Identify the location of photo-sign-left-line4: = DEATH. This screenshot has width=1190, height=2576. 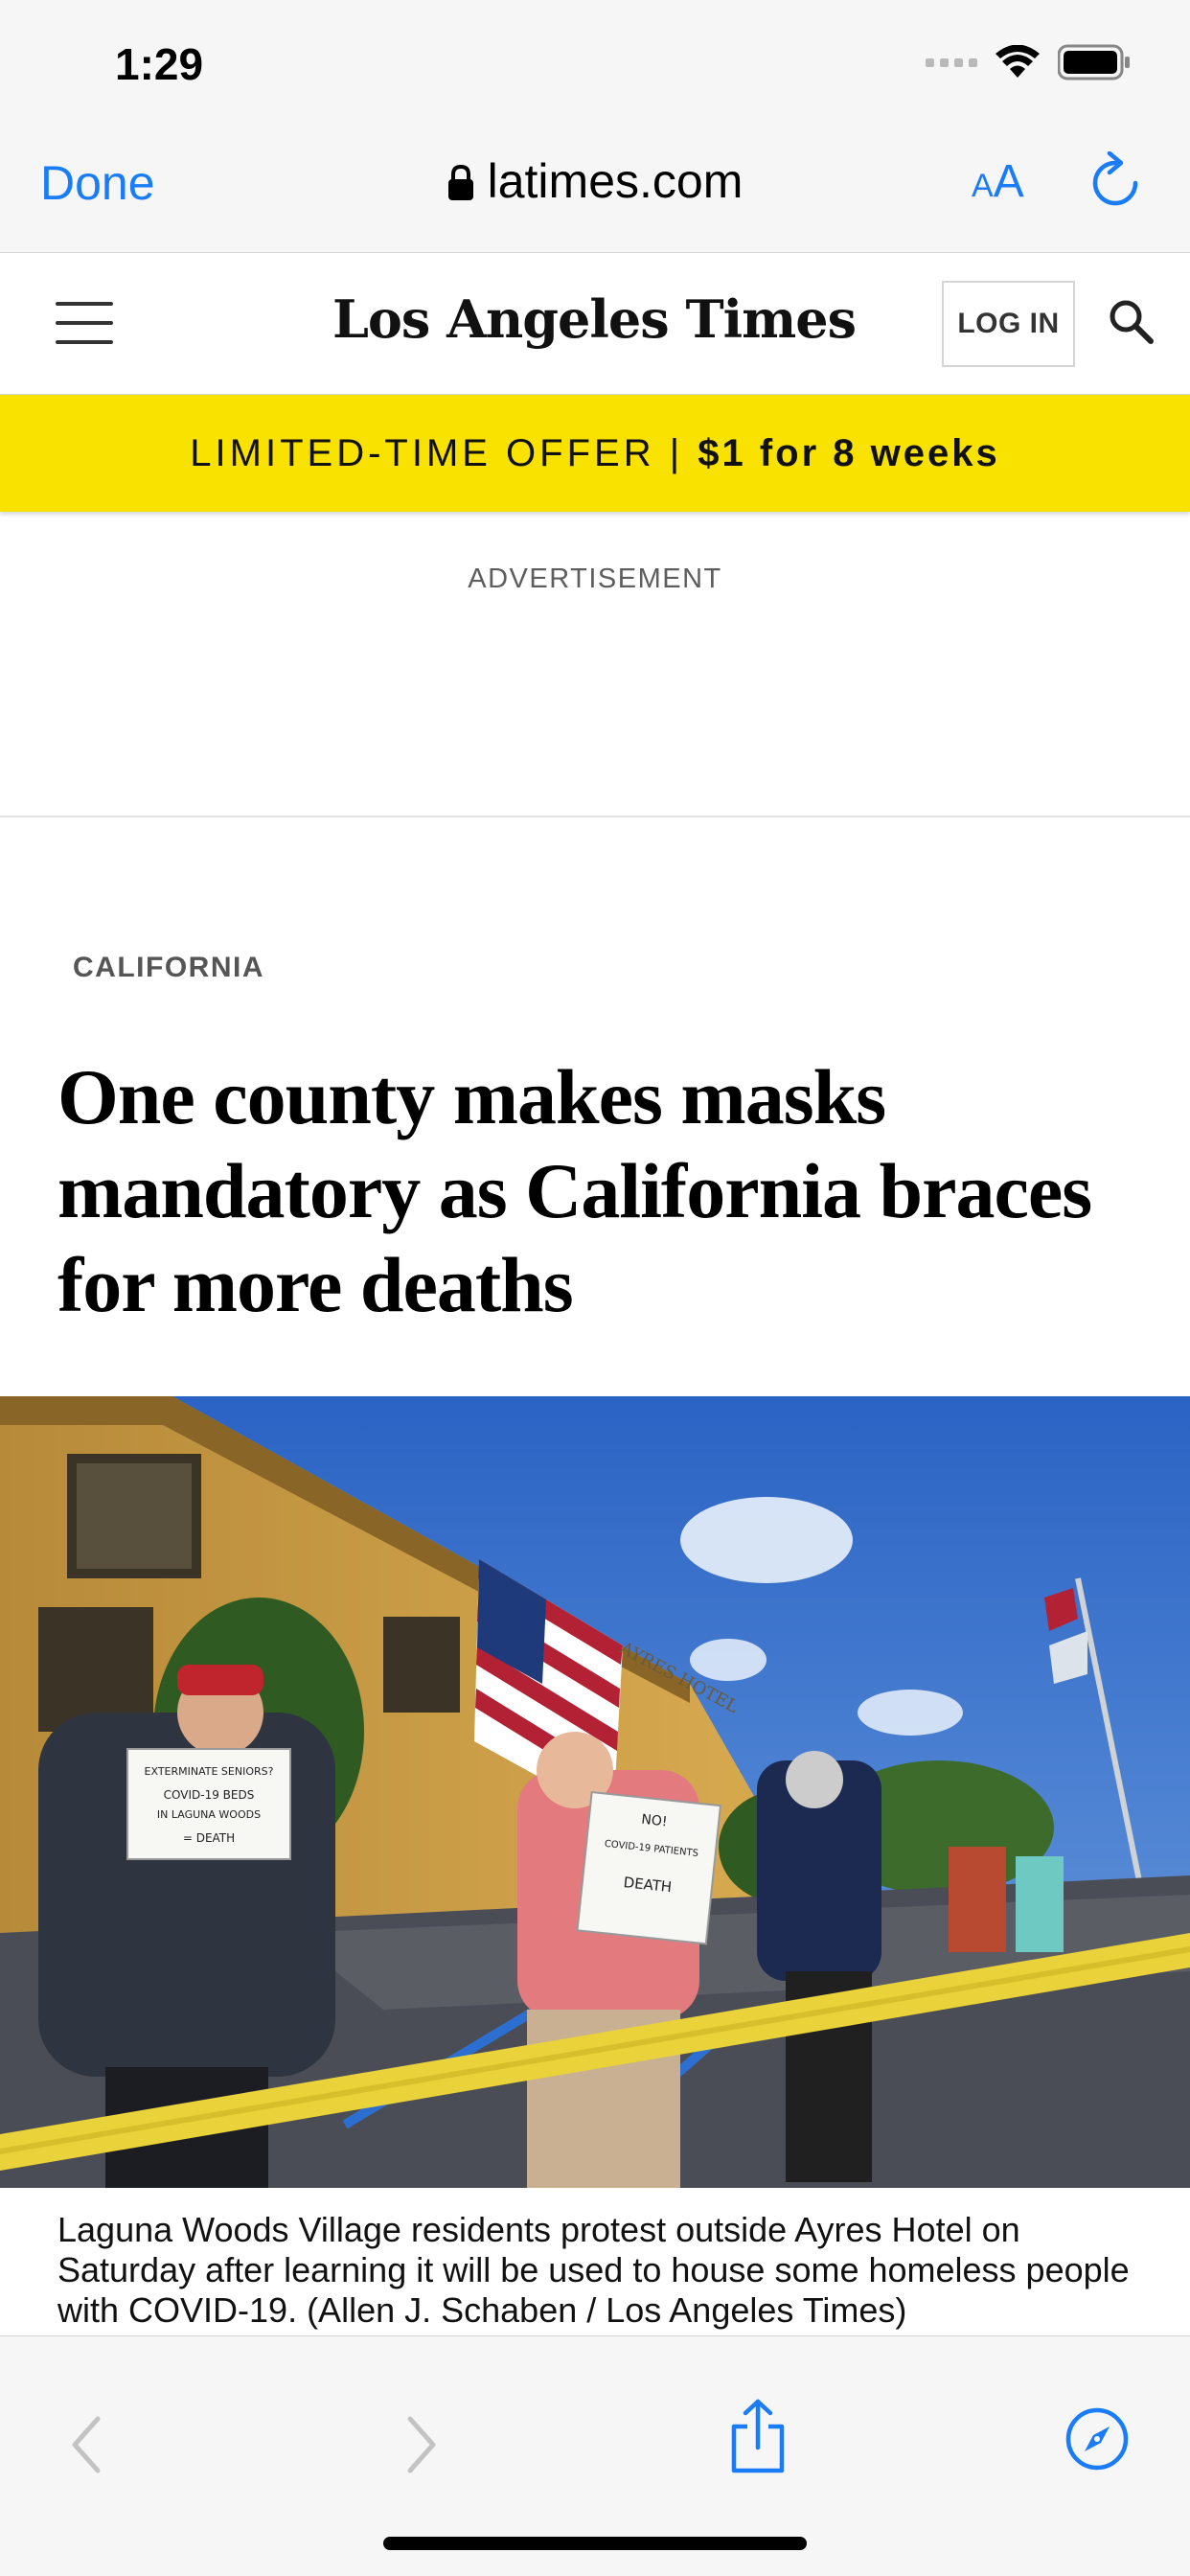
(209, 1838).